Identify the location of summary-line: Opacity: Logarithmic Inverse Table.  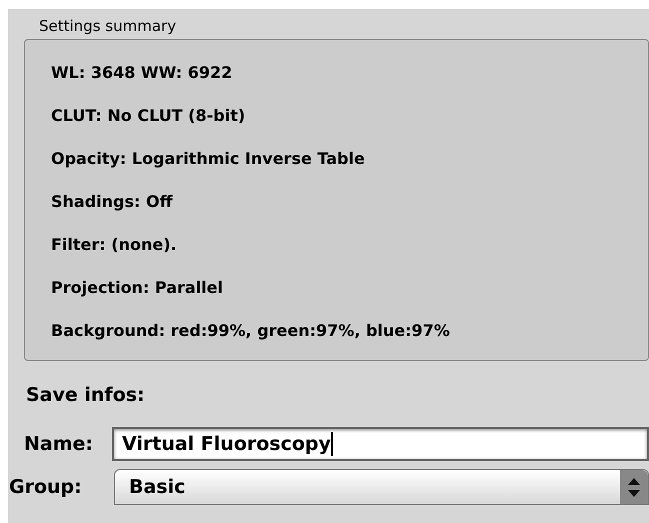
(208, 159).